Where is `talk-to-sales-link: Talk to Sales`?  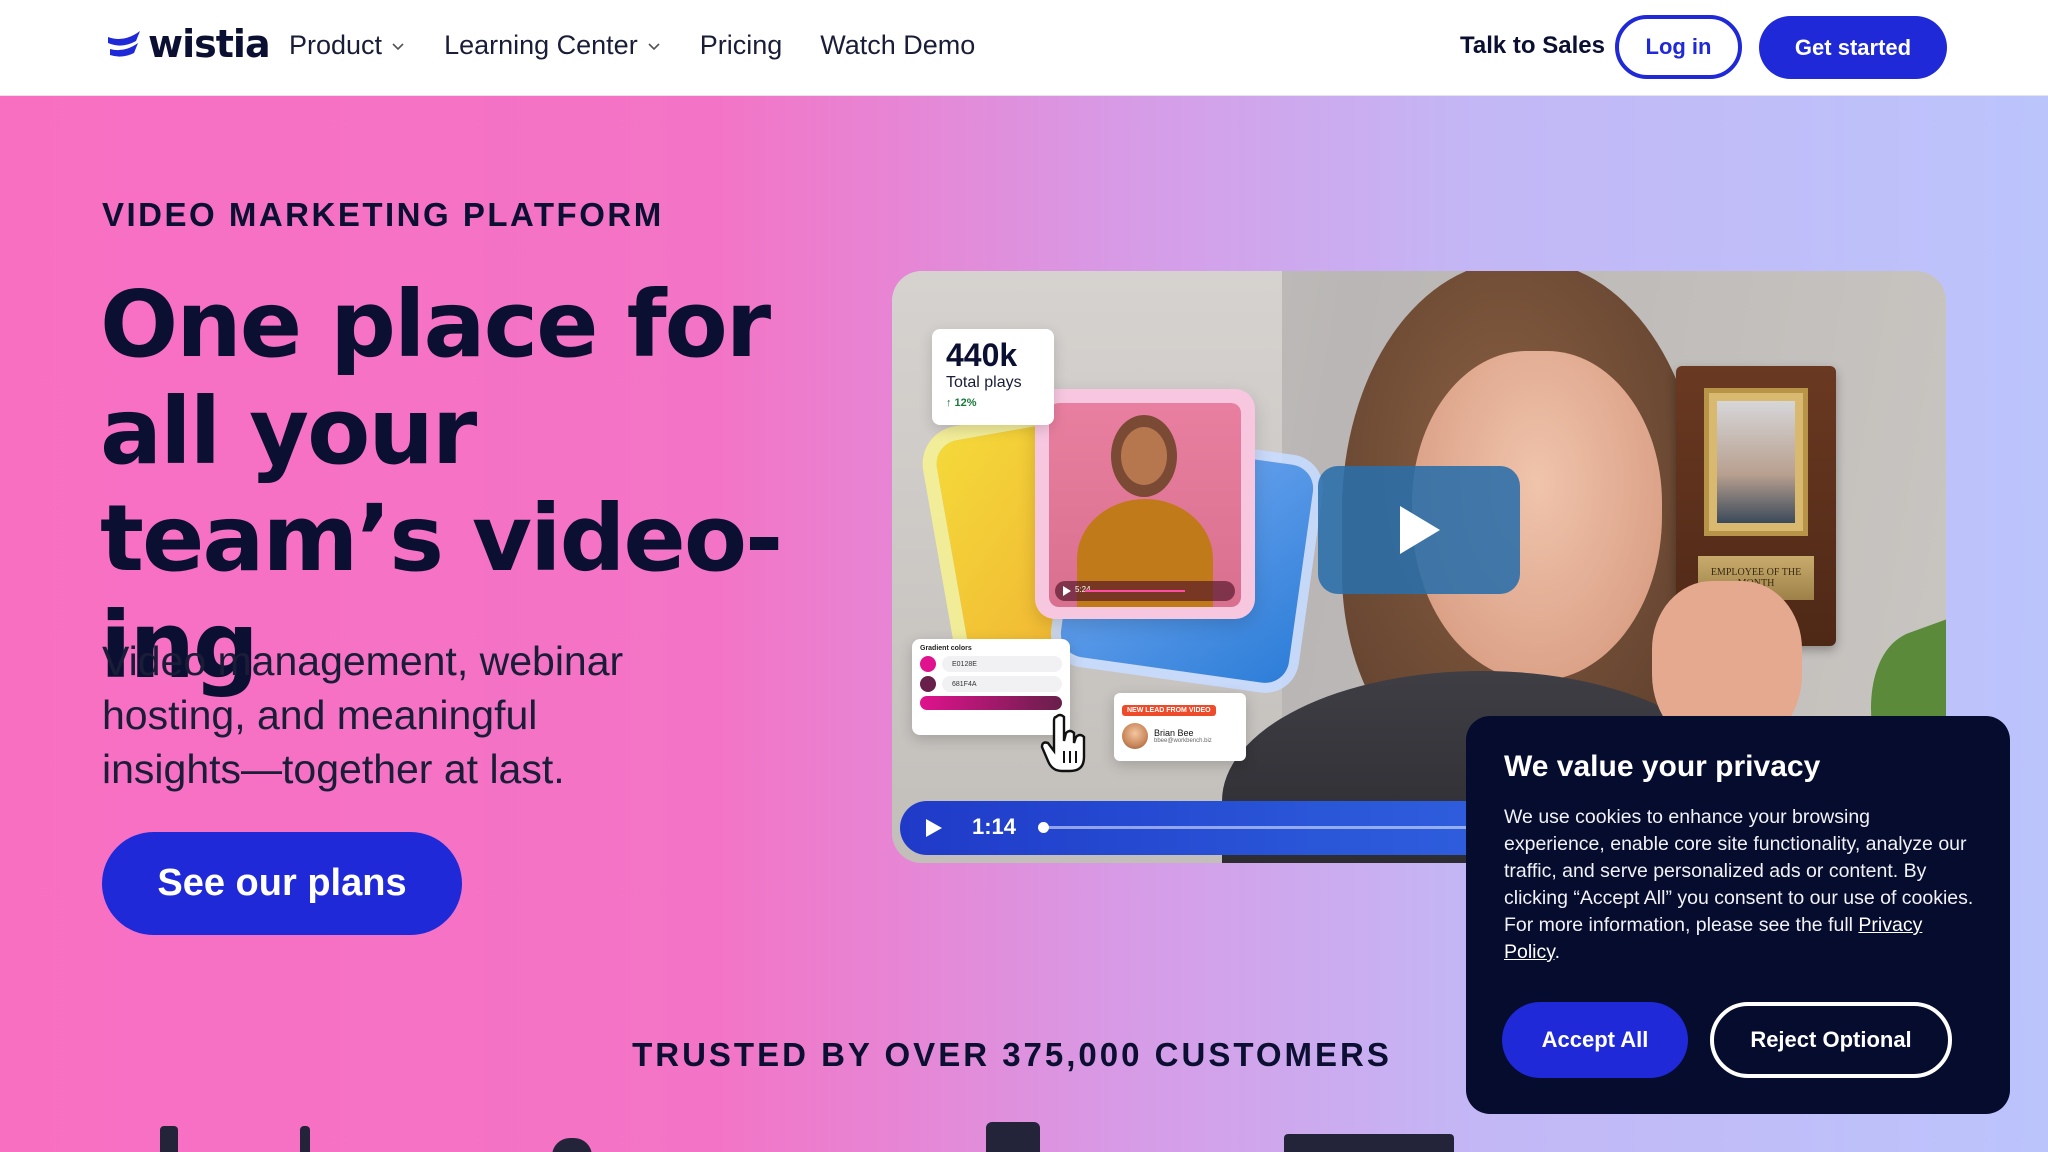
talk-to-sales-link: Talk to Sales is located at coordinates (1532, 46).